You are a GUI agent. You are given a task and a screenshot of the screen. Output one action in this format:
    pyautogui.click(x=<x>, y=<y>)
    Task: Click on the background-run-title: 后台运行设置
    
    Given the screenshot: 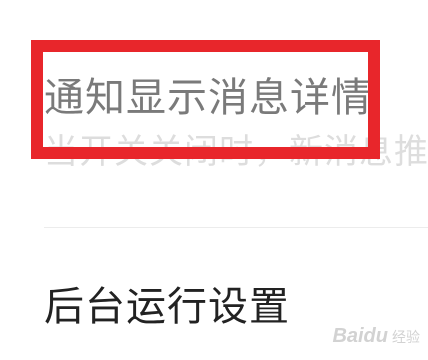 What is the action you would take?
    pyautogui.click(x=167, y=307)
    